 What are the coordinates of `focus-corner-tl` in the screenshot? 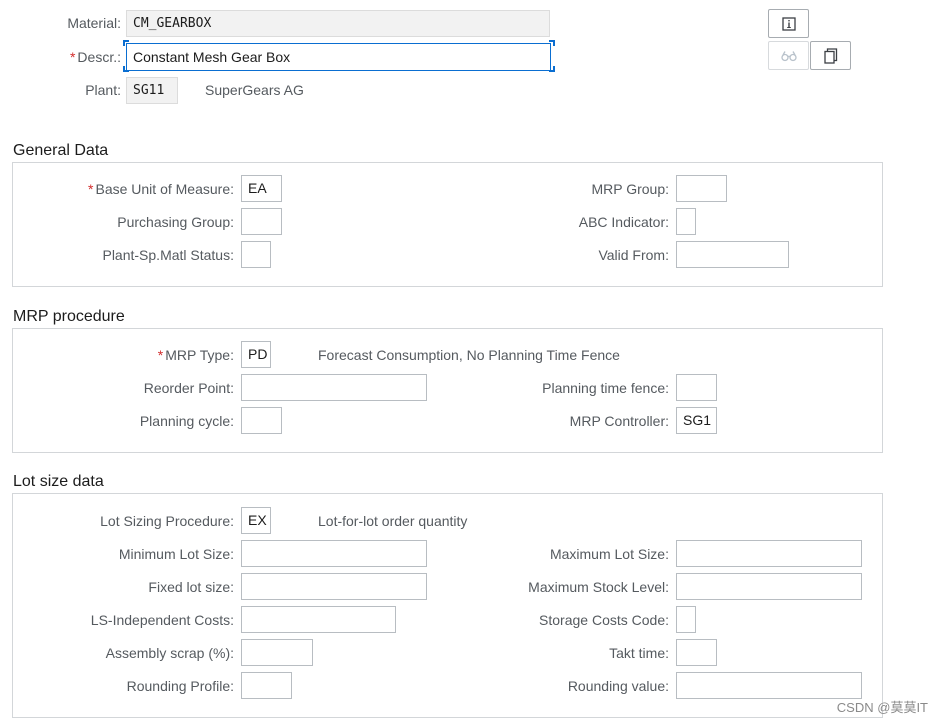 It's located at (126, 43).